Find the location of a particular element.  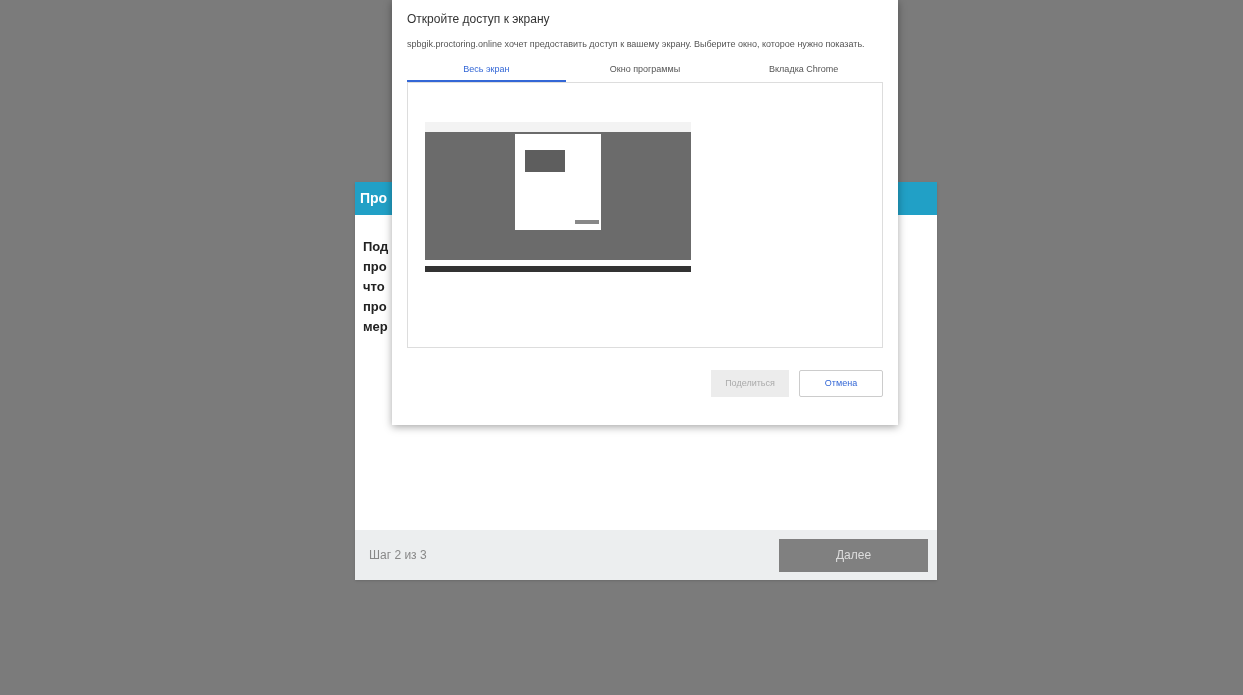

tab: Вкладка Chrome is located at coordinates (803, 71).